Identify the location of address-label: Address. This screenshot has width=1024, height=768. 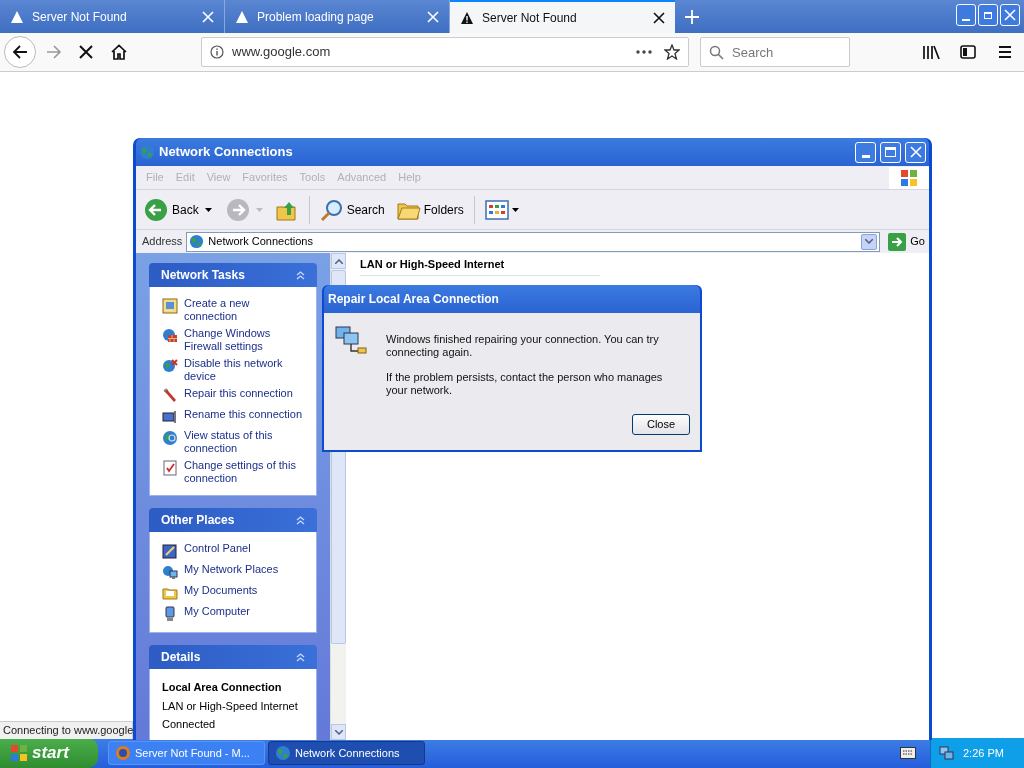
(162, 242).